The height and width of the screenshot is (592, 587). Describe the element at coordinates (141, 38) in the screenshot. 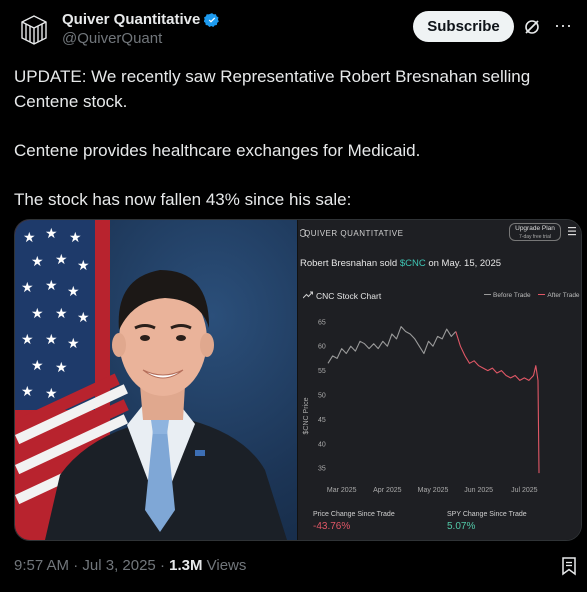

I see `account-handle: @QuiverQuant` at that location.